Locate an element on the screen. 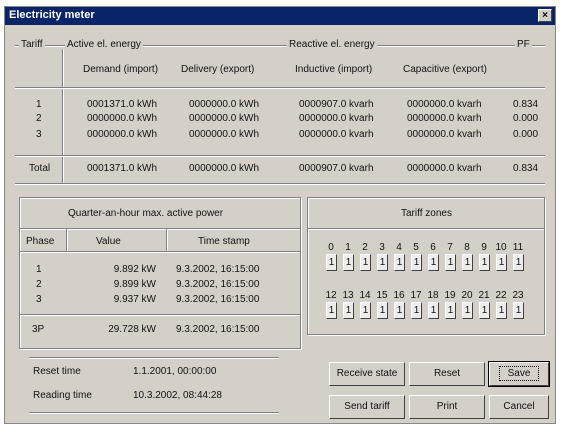 The width and height of the screenshot is (562, 430). tariff-hour-label: 3 is located at coordinates (382, 247).